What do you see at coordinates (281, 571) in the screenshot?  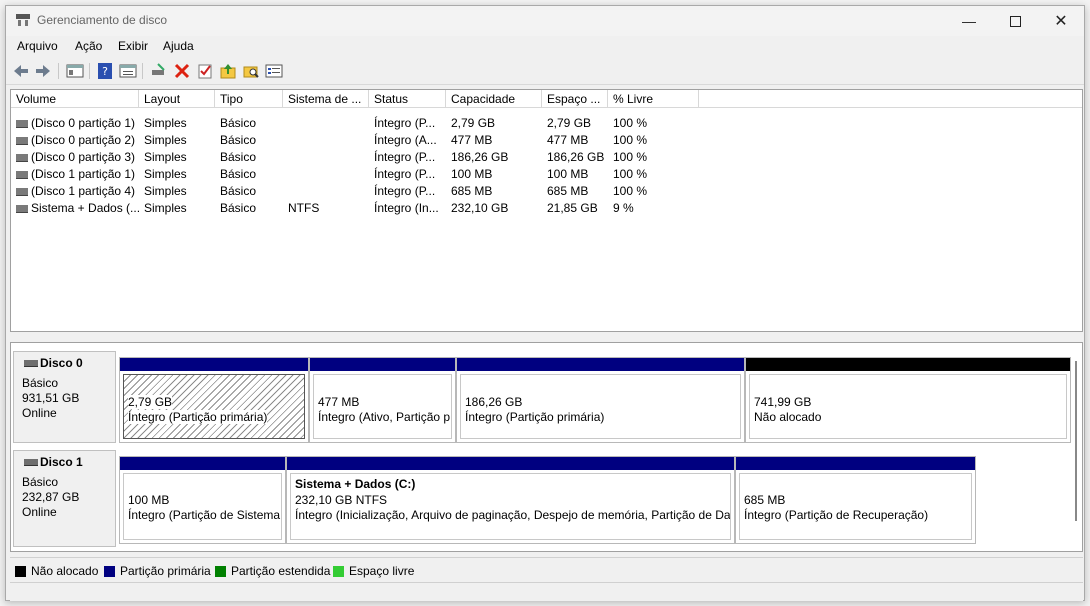 I see `legend-label: Partição estendida` at bounding box center [281, 571].